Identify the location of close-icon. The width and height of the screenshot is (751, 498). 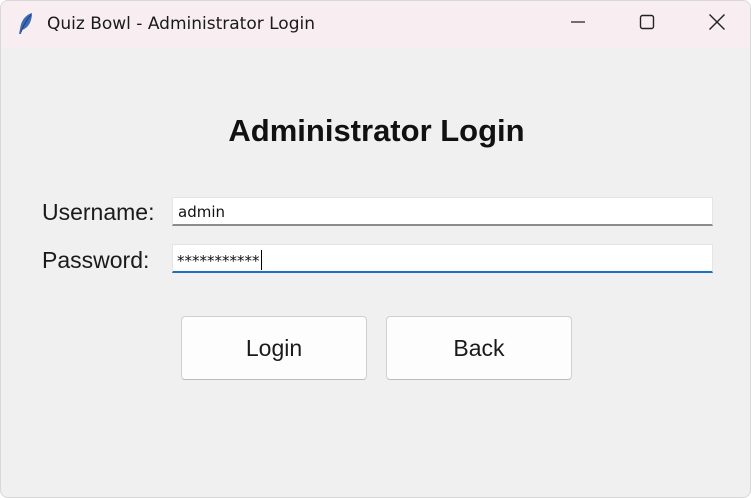
(717, 24).